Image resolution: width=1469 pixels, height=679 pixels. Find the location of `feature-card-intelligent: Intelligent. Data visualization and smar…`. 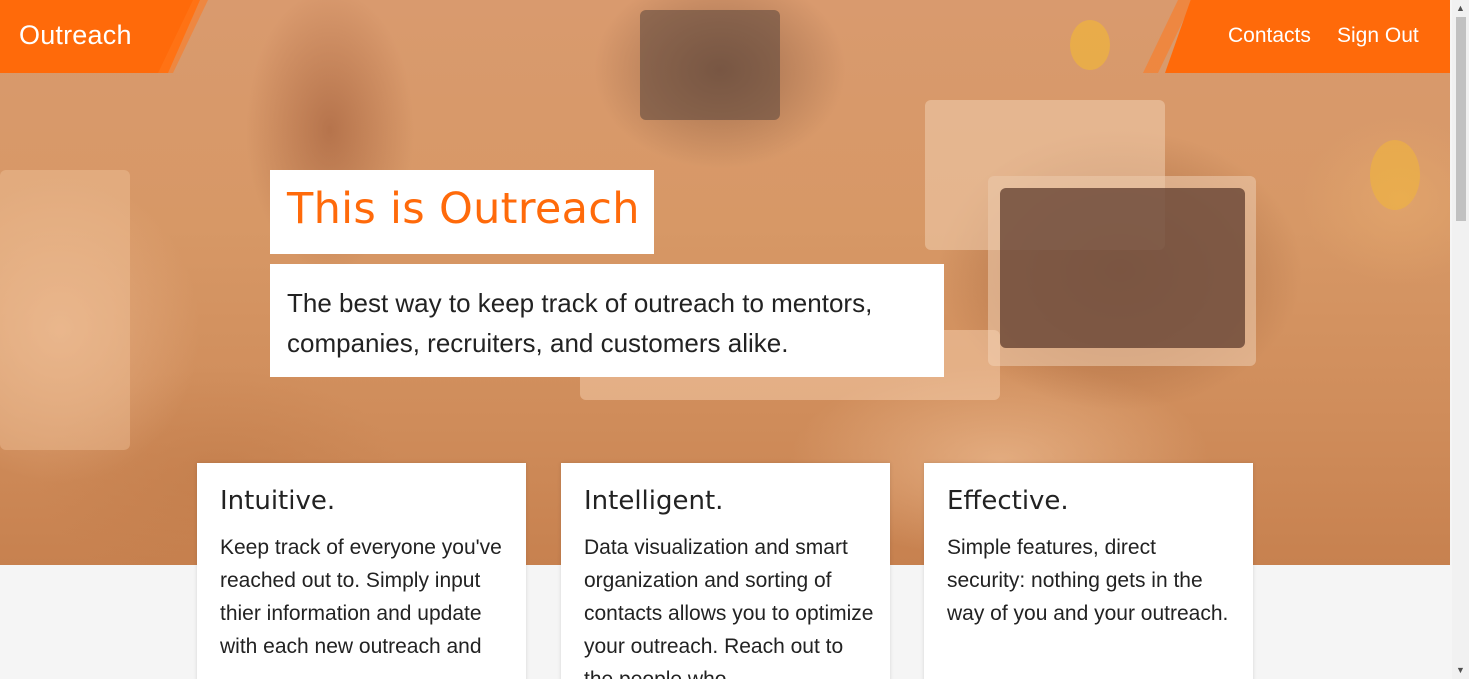

feature-card-intelligent: Intelligent. Data visualization and smar… is located at coordinates (725, 571).